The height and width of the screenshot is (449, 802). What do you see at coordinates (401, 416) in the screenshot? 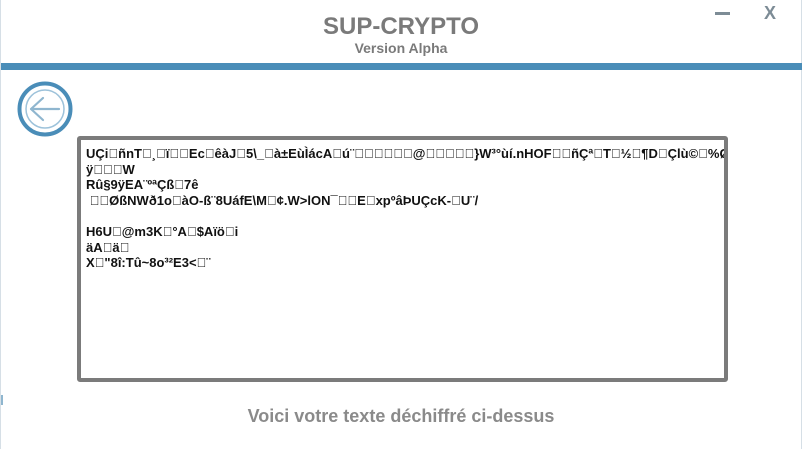
I see `result-caption: Voici votre texte déchiffré ci-dessus` at bounding box center [401, 416].